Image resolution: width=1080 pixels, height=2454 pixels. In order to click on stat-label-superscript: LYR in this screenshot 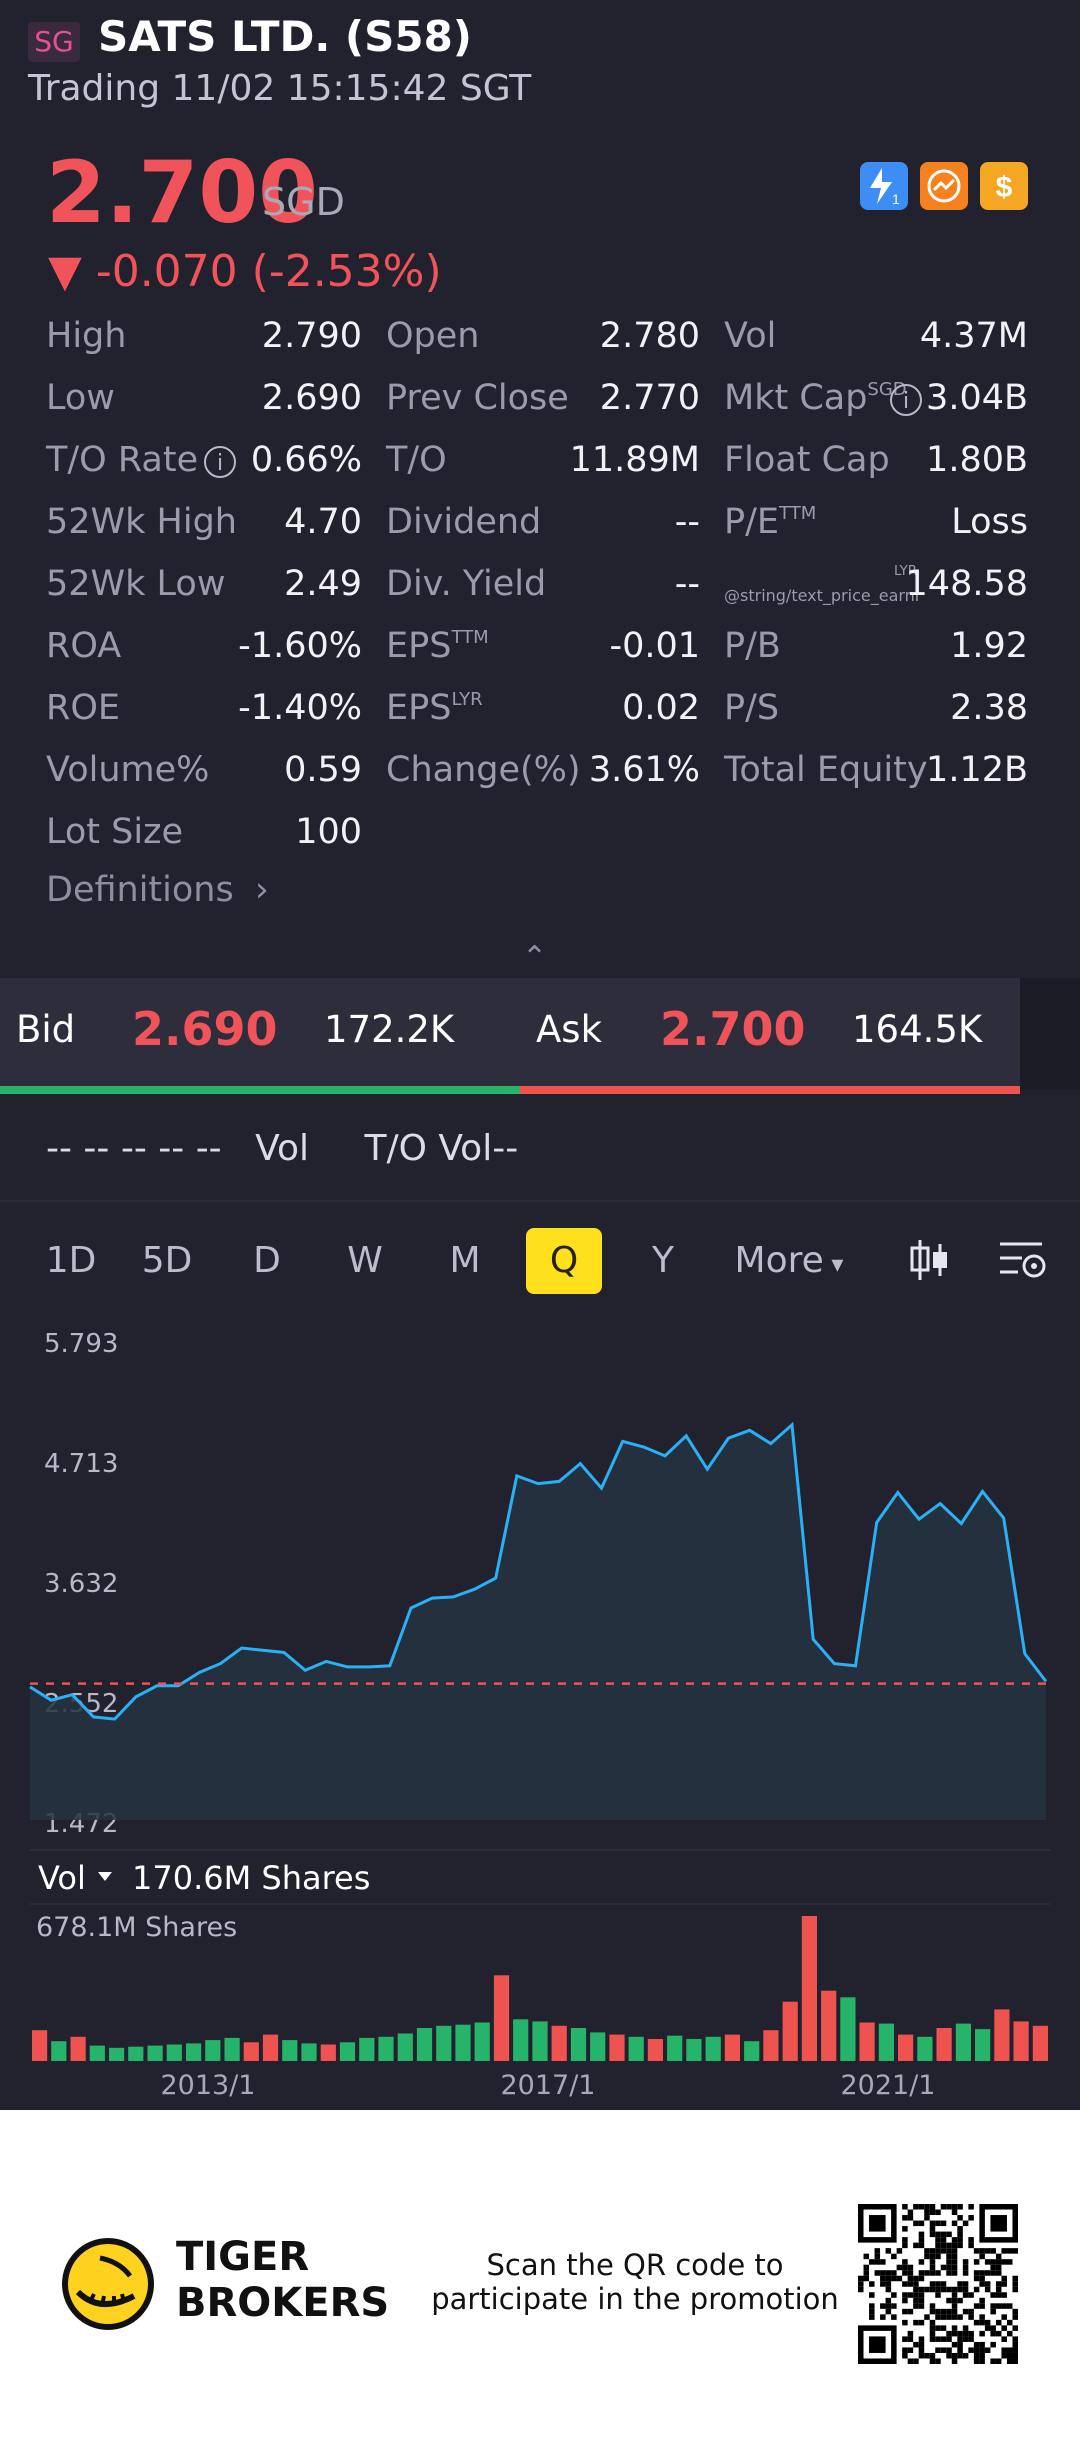, I will do `click(467, 699)`.